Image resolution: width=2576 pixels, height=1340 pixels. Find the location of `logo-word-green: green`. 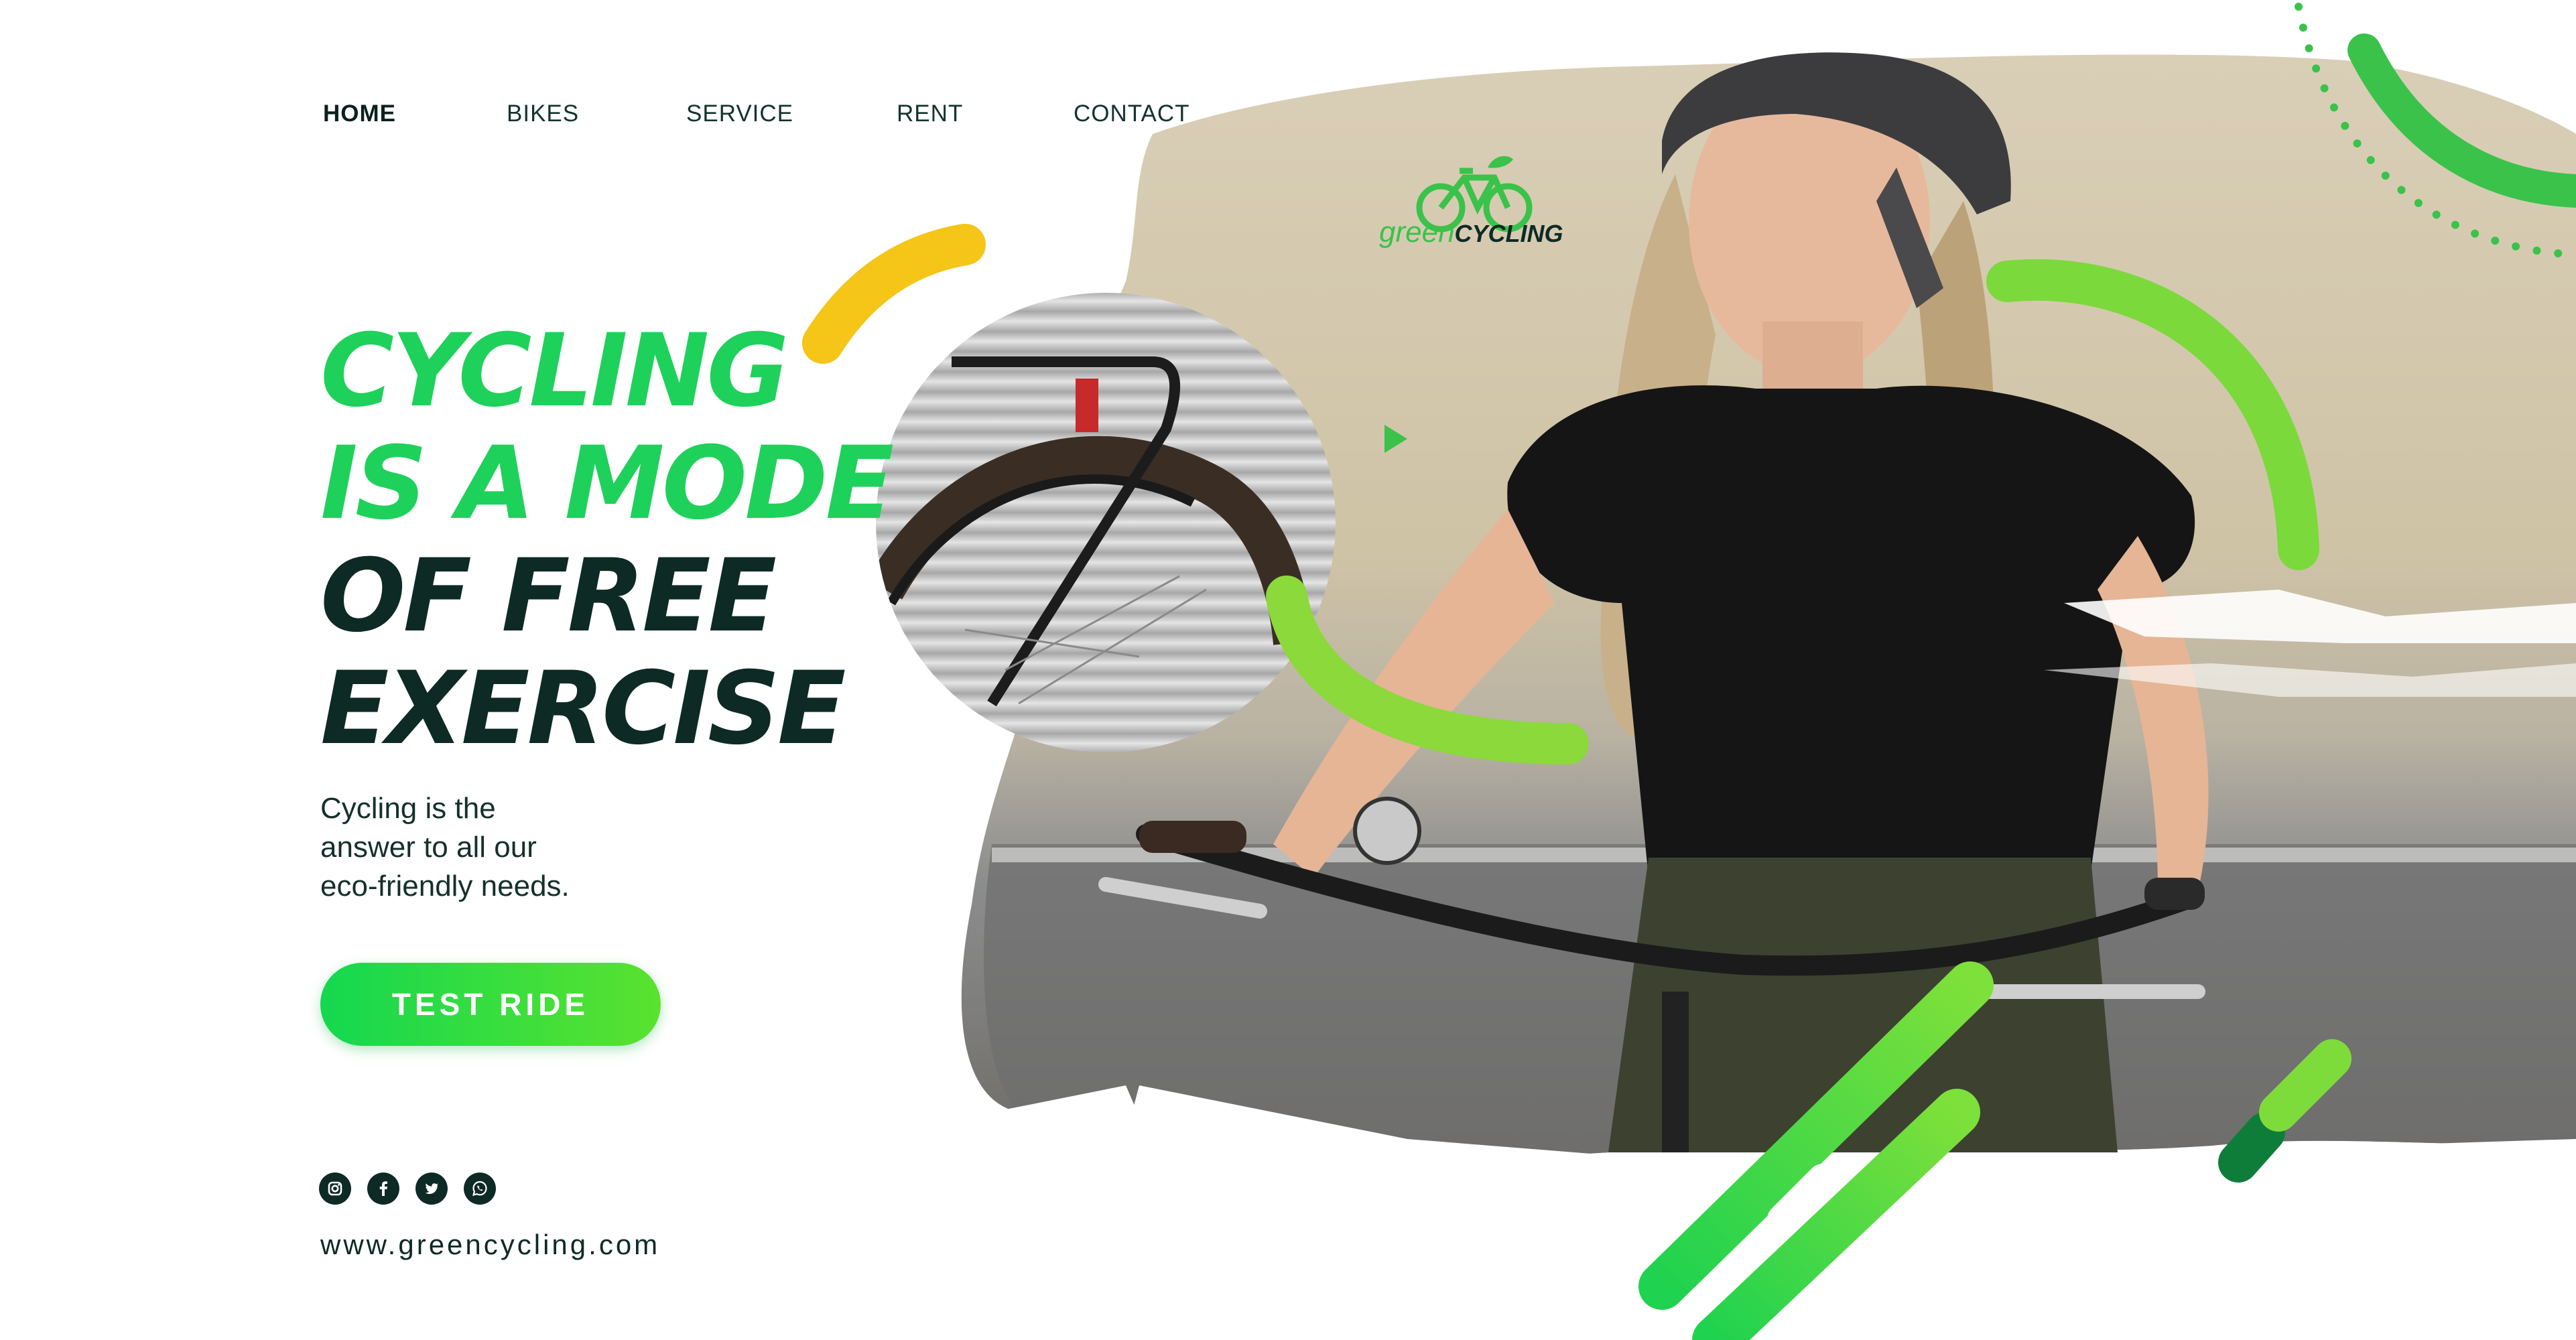

logo-word-green: green is located at coordinates (1417, 233).